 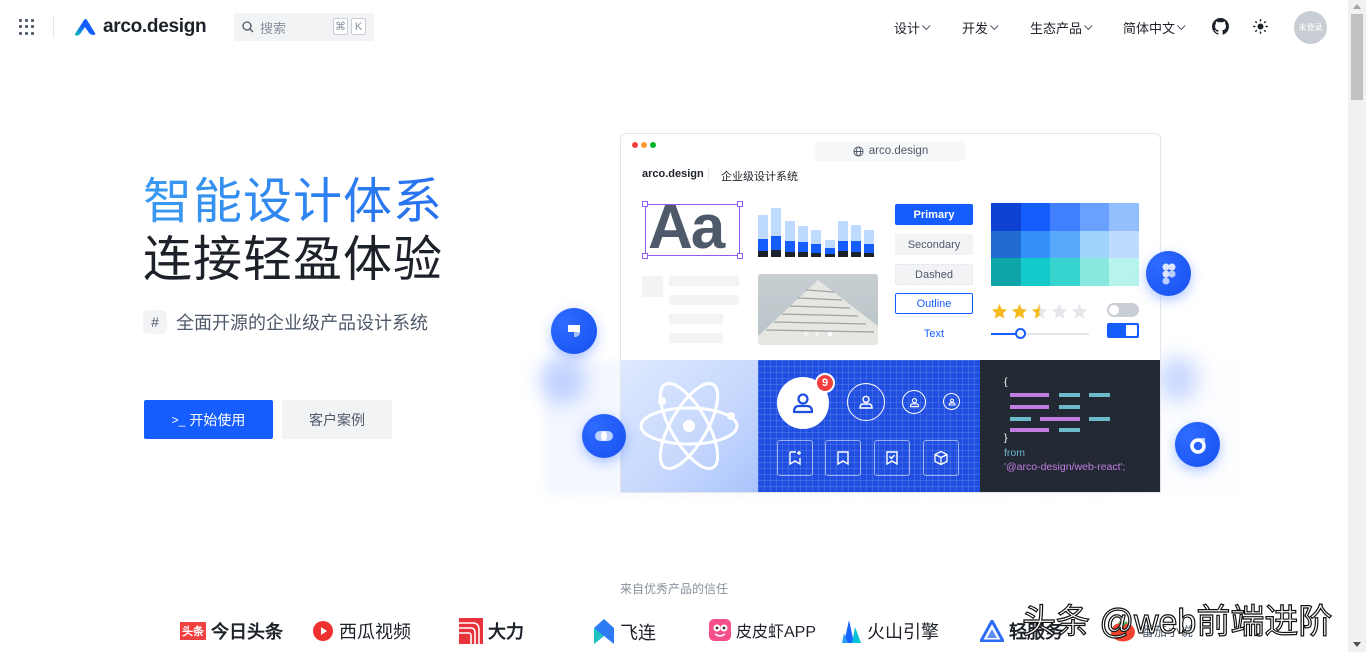 I want to click on feilian-logo-icon, so click(x=604, y=631).